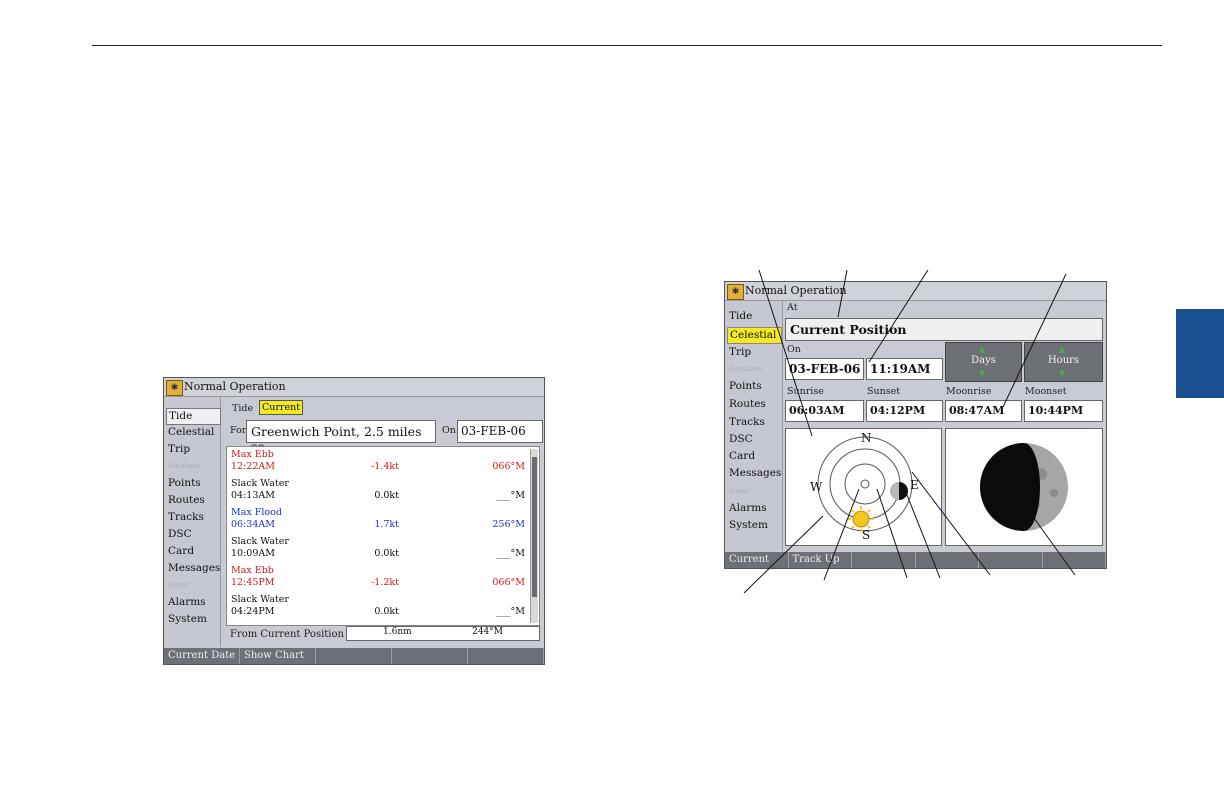 Image resolution: width=1224 pixels, height=796 pixels. I want to click on callout-lines, so click(909, 431).